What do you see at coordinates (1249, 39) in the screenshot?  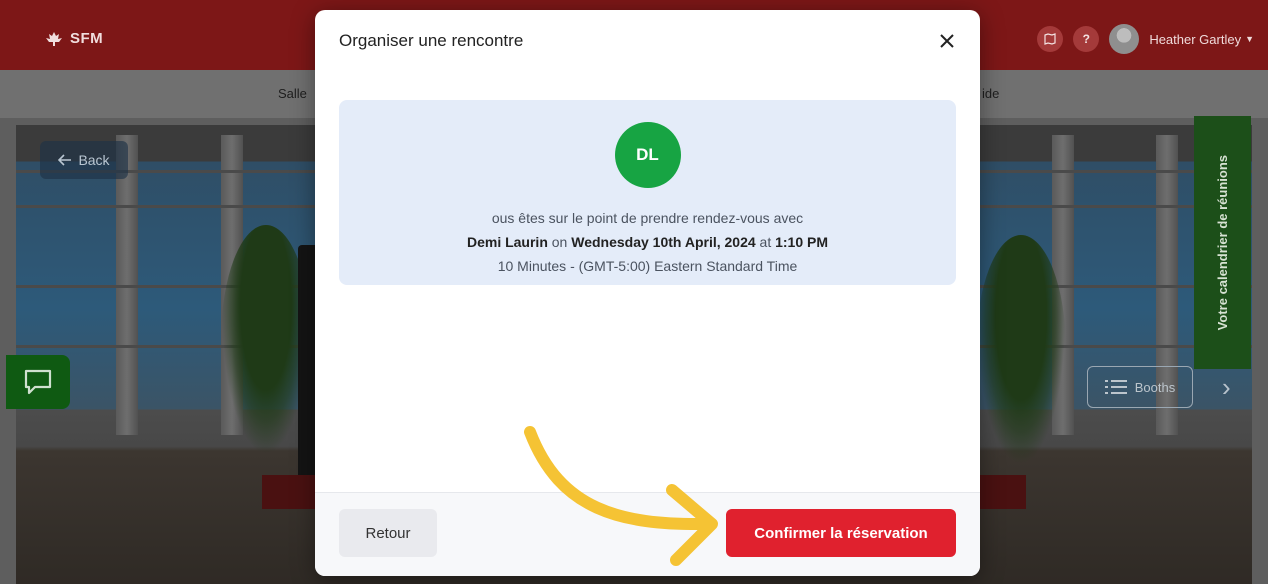 I see `chevron-down-icon: ▼` at bounding box center [1249, 39].